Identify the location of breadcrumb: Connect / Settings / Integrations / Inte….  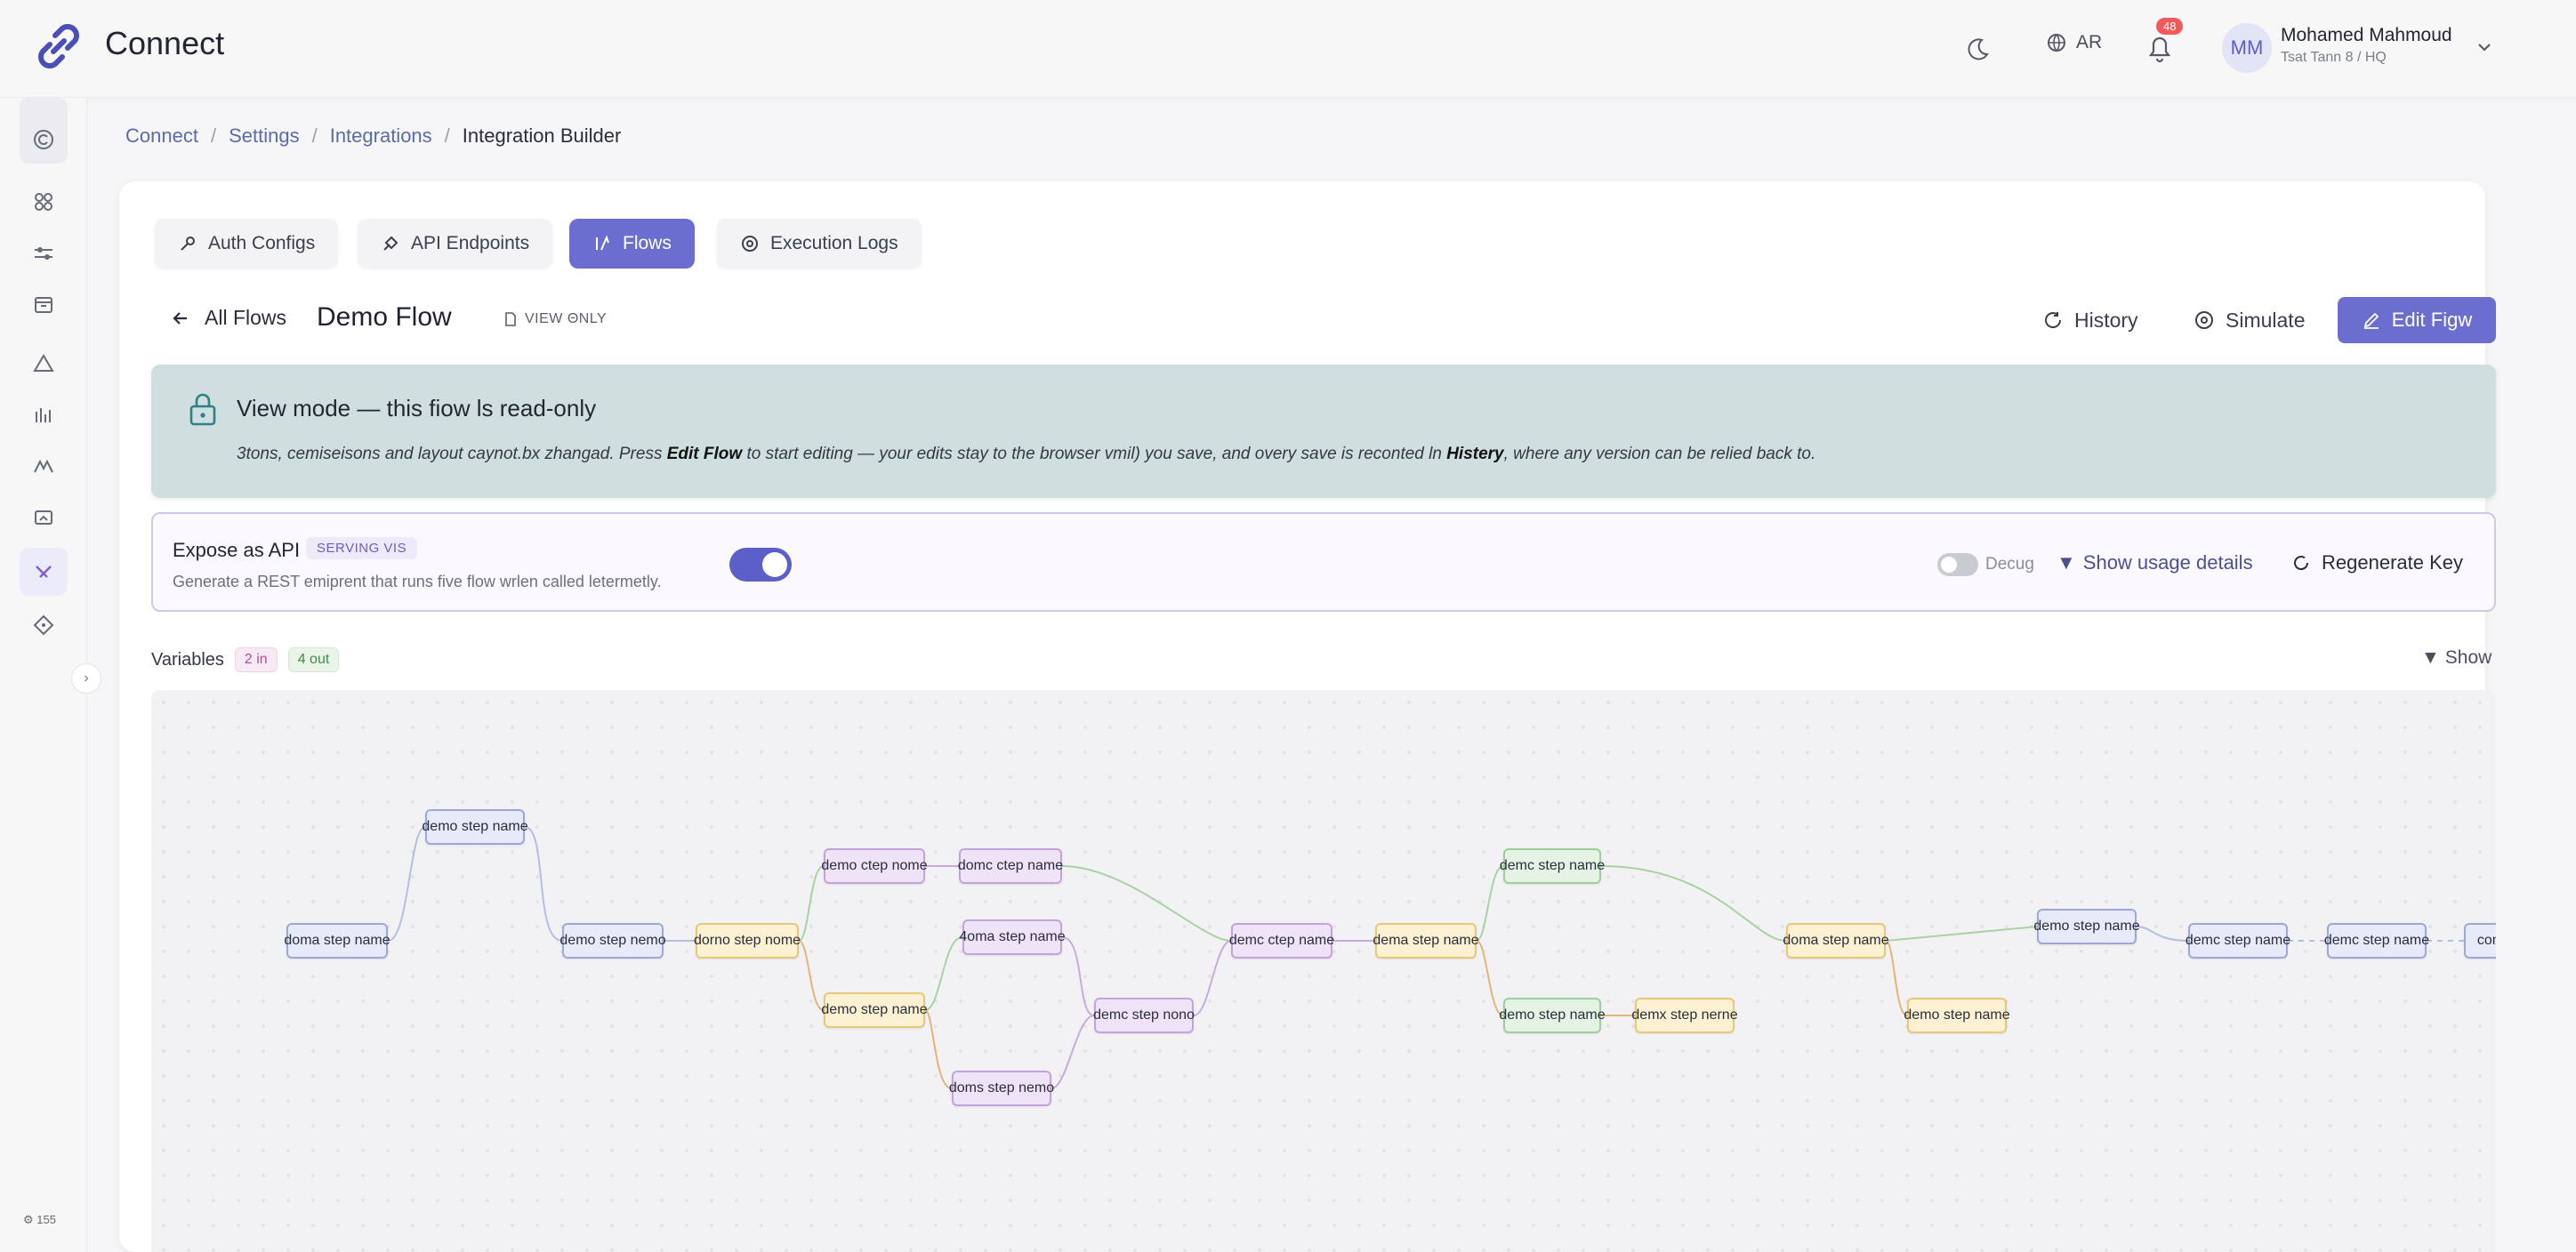
(373, 136).